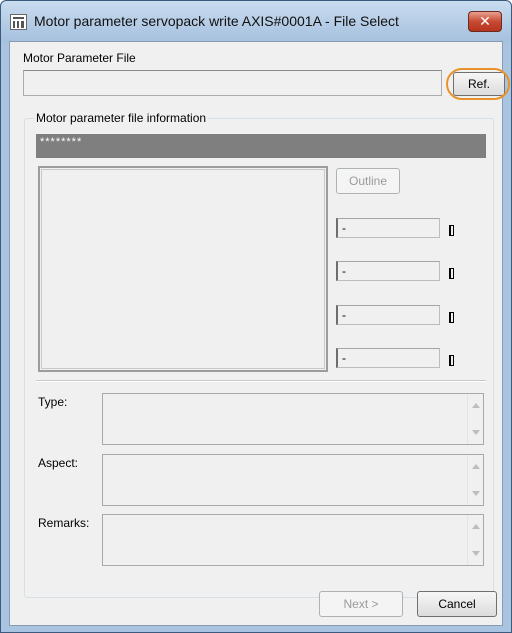  What do you see at coordinates (368, 181) in the screenshot?
I see `outline-button: Outline` at bounding box center [368, 181].